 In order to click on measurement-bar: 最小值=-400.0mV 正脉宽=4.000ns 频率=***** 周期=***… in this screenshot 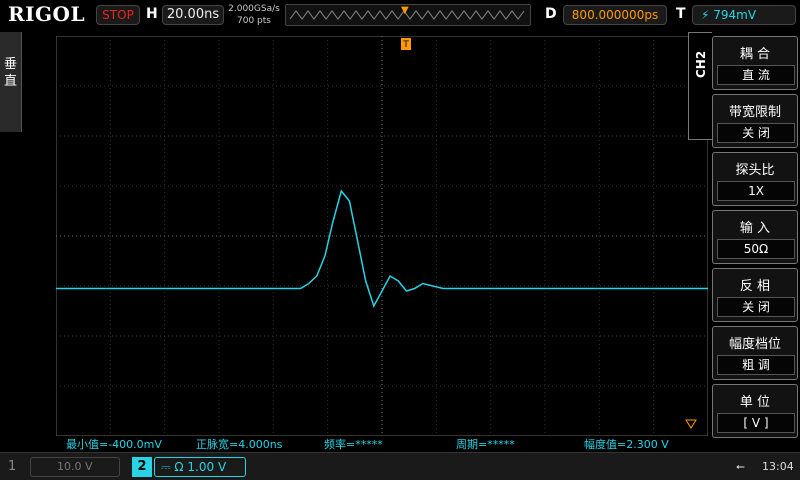, I will do `click(382, 443)`.